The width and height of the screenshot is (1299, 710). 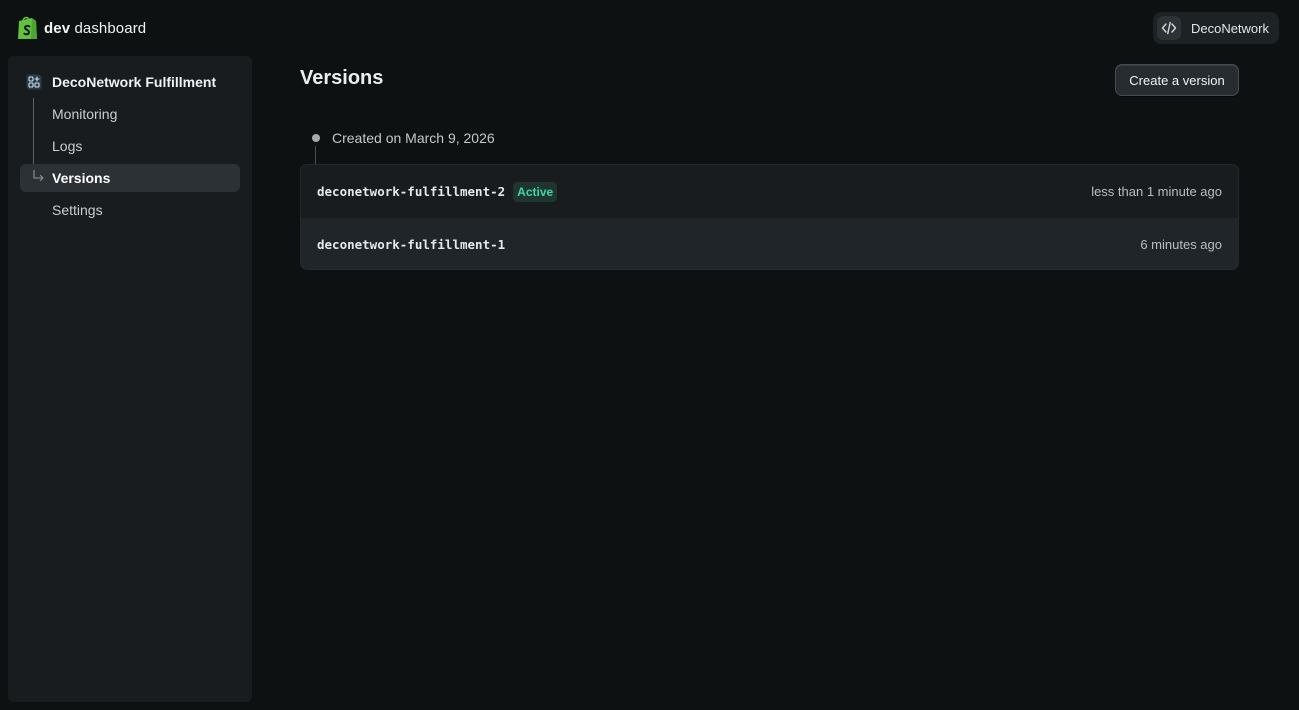 I want to click on version-time: 6 minutes ago, so click(x=1181, y=244).